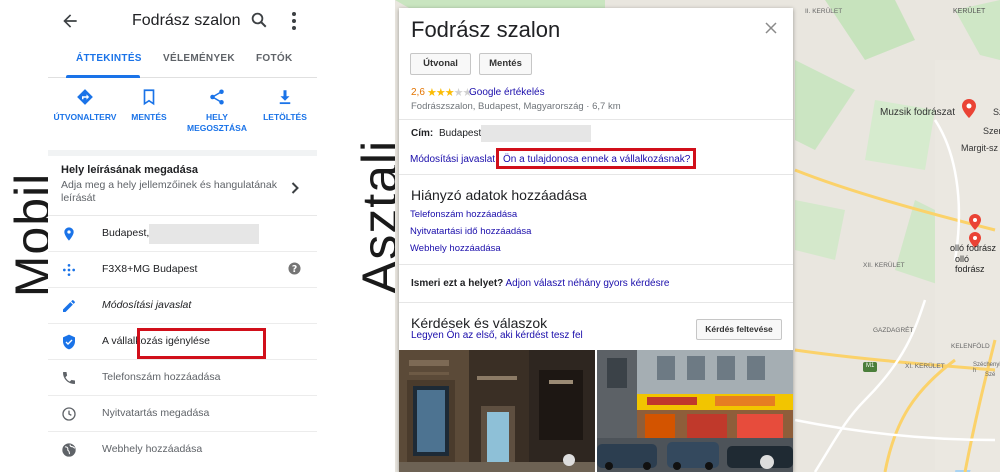  What do you see at coordinates (980, 148) in the screenshot?
I see `map-label-margit: Margit-sz` at bounding box center [980, 148].